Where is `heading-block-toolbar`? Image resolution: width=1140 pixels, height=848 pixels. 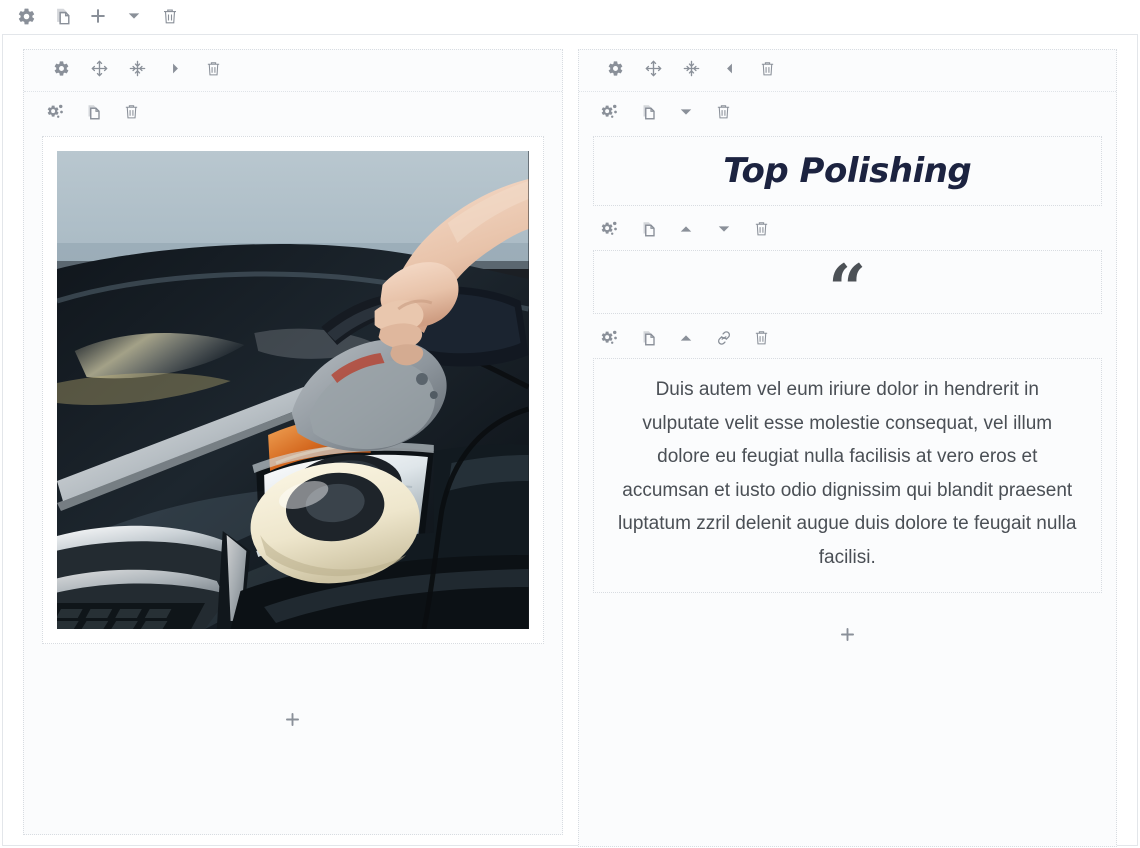
heading-block-toolbar is located at coordinates (848, 114).